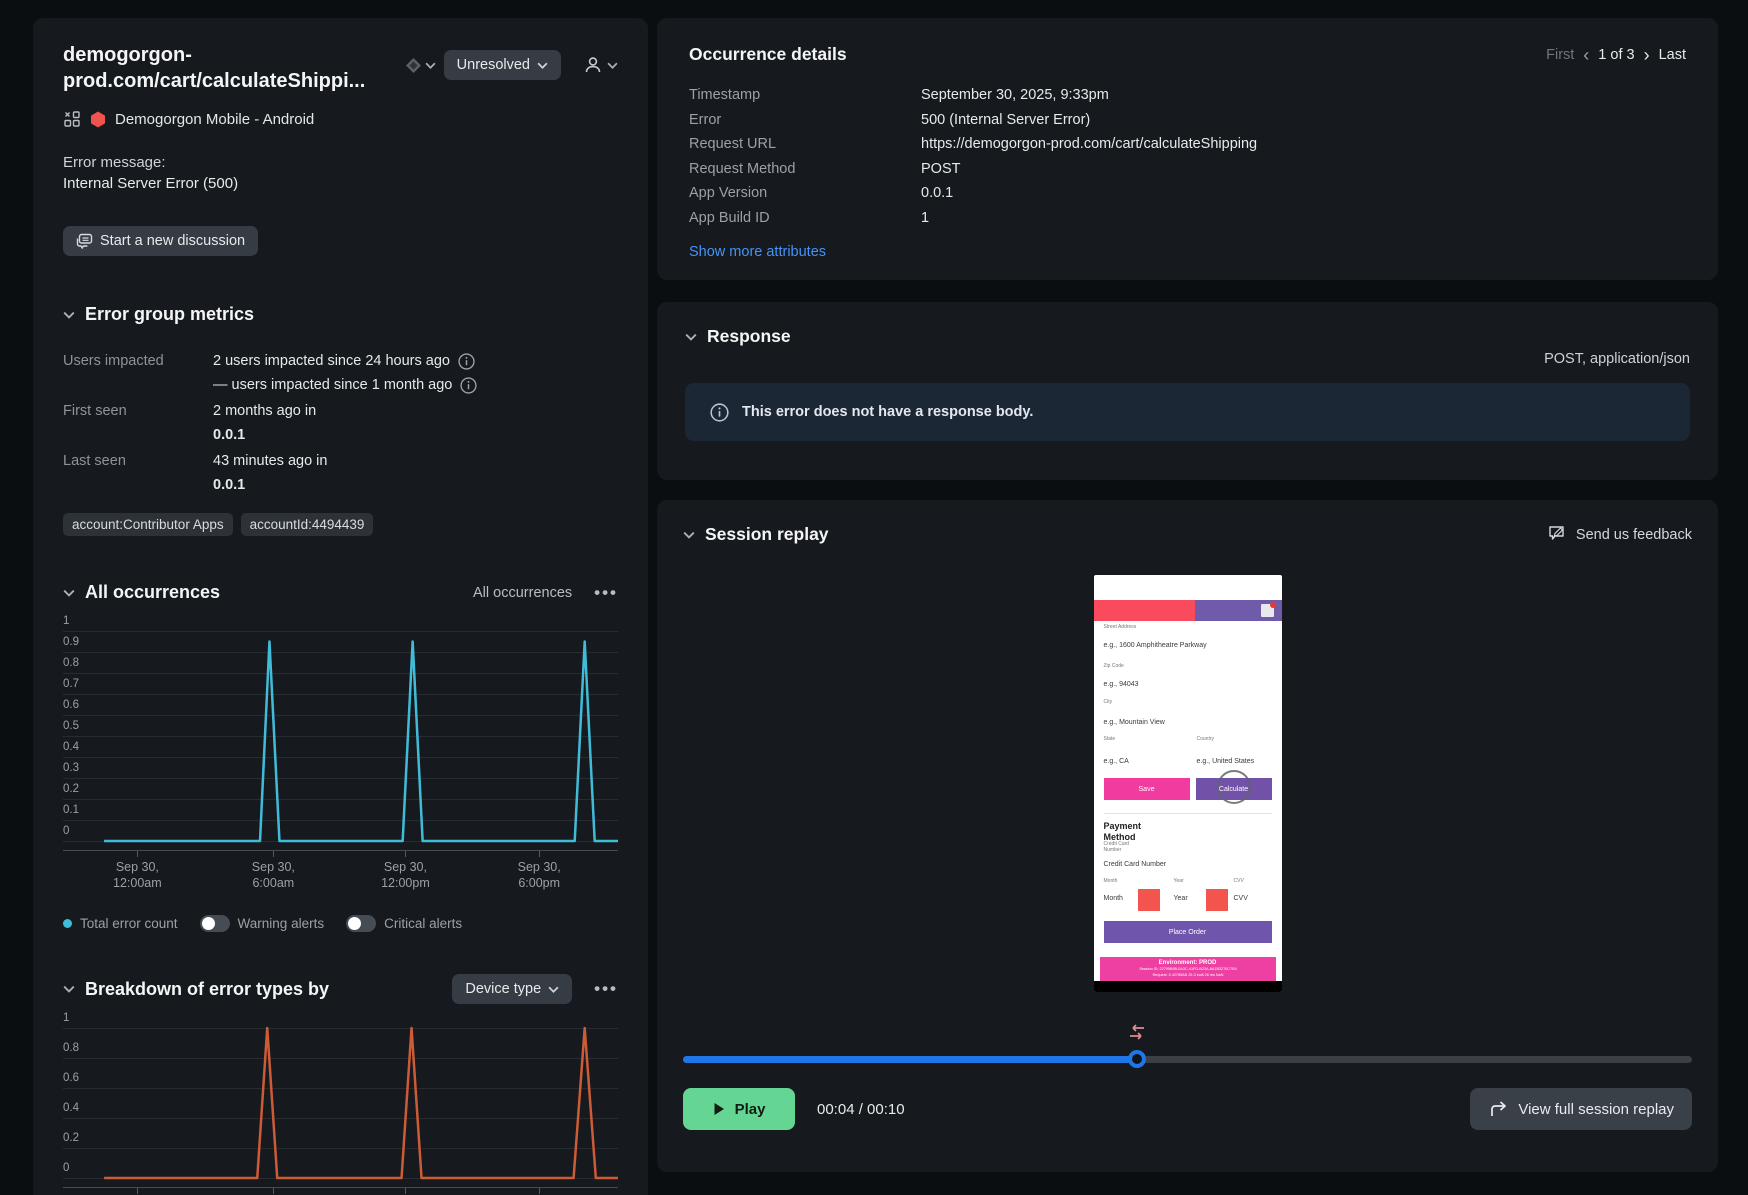  What do you see at coordinates (1121, 684) in the screenshot?
I see `zip-placeholder: e.g., 94043` at bounding box center [1121, 684].